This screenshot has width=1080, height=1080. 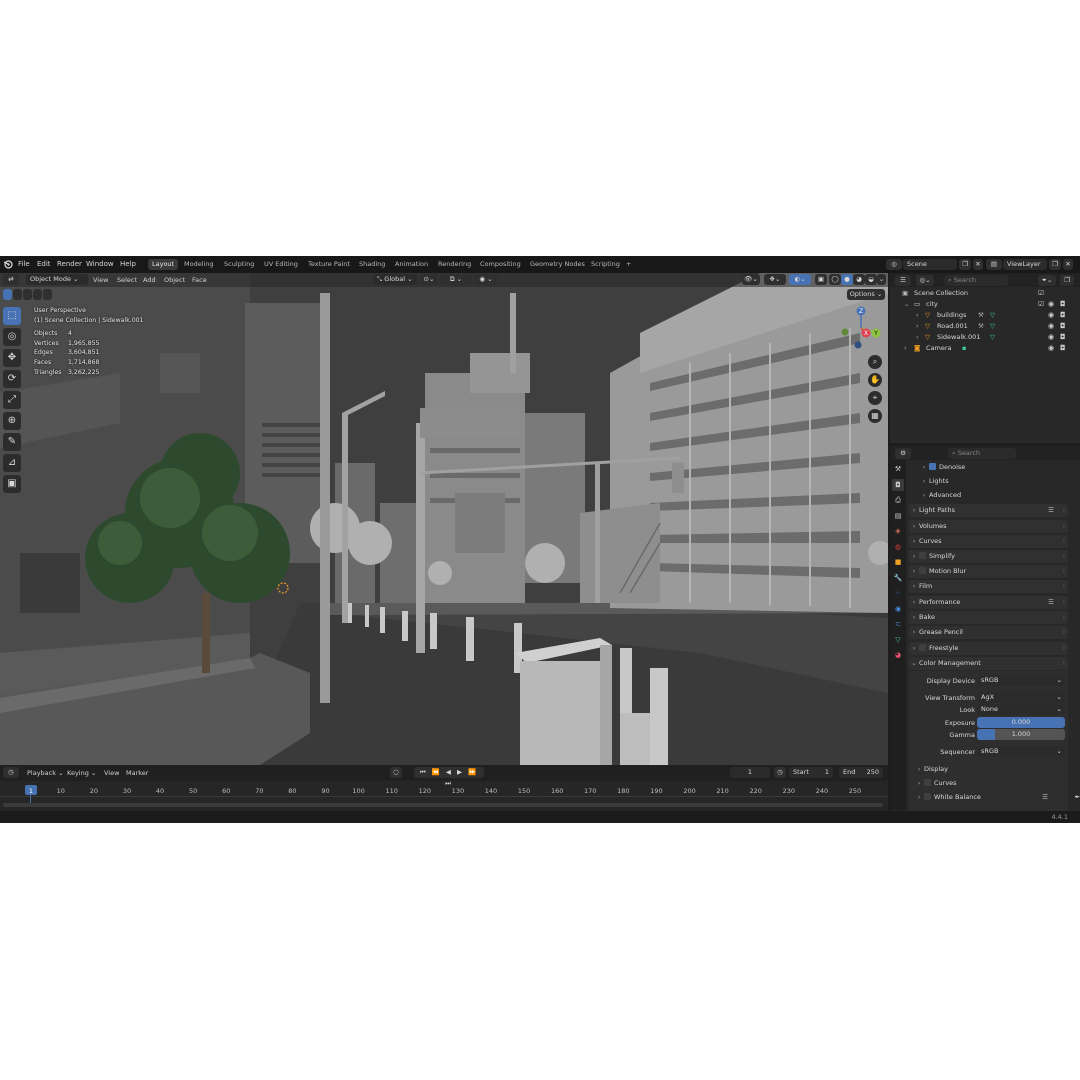 What do you see at coordinates (24, 264) in the screenshot?
I see `menu-file: File` at bounding box center [24, 264].